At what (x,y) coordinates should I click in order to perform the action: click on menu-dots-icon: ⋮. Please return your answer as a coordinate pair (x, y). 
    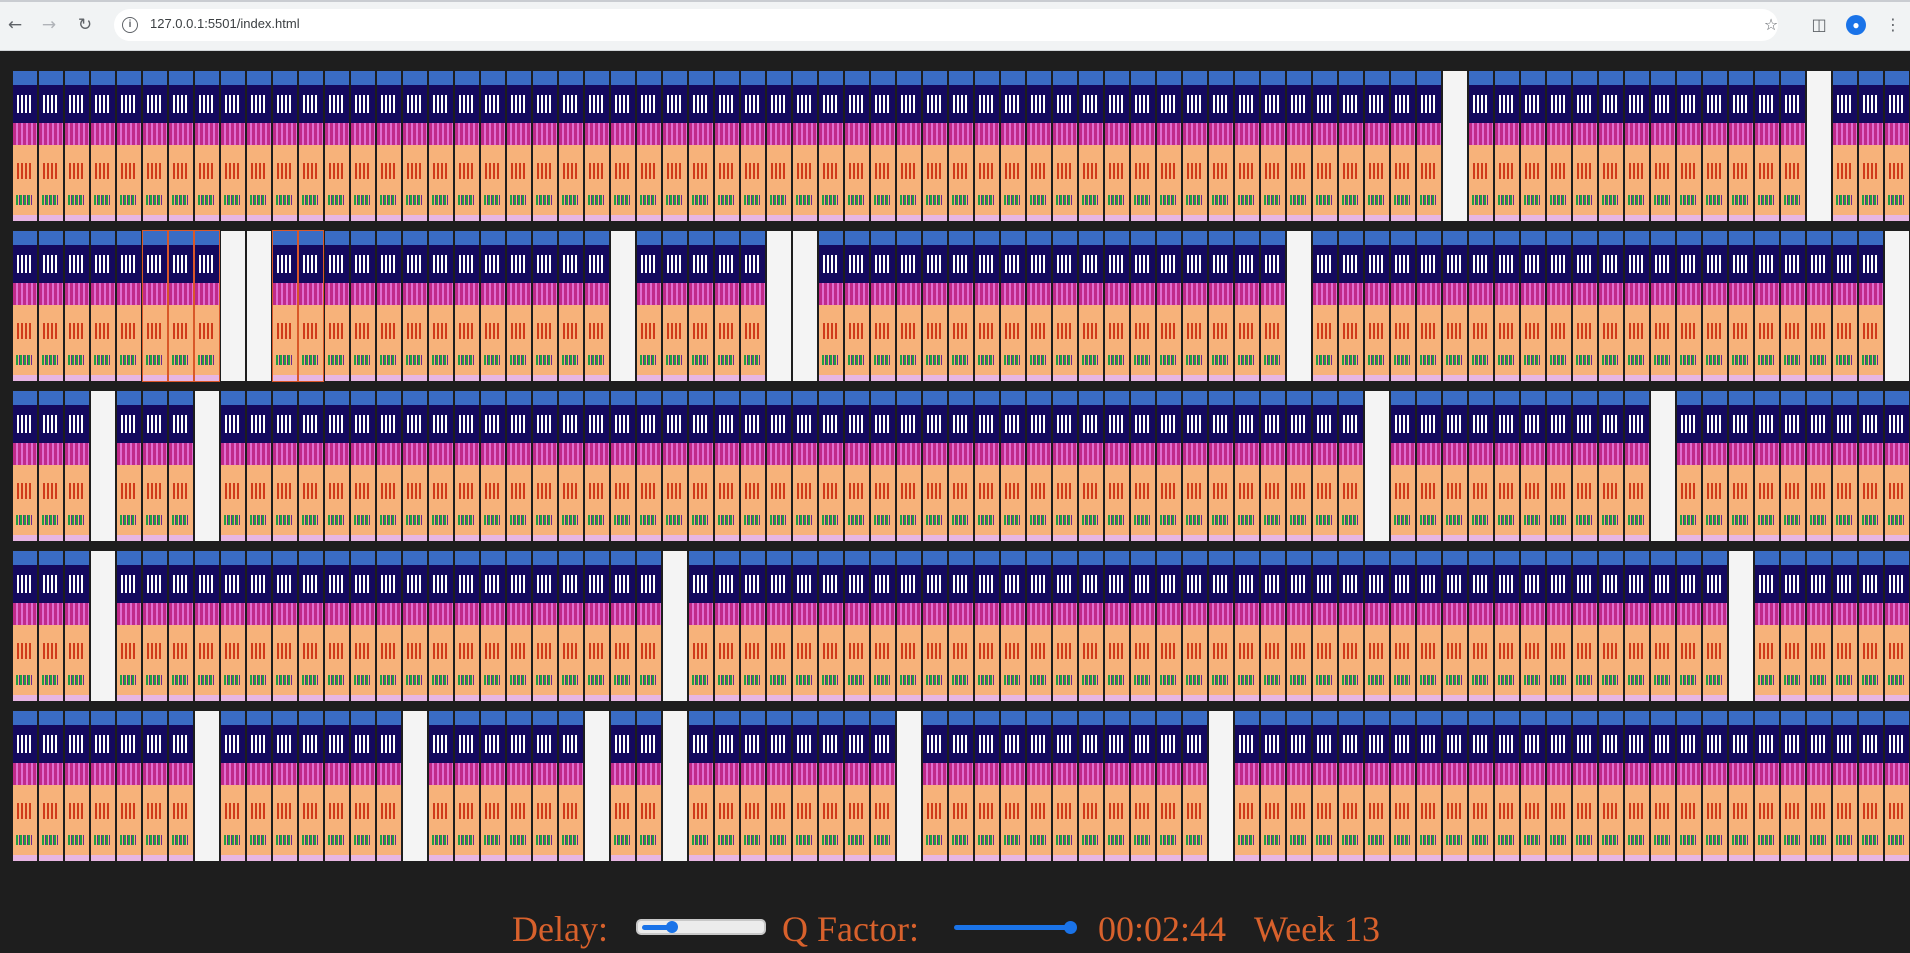
    Looking at the image, I should click on (1893, 25).